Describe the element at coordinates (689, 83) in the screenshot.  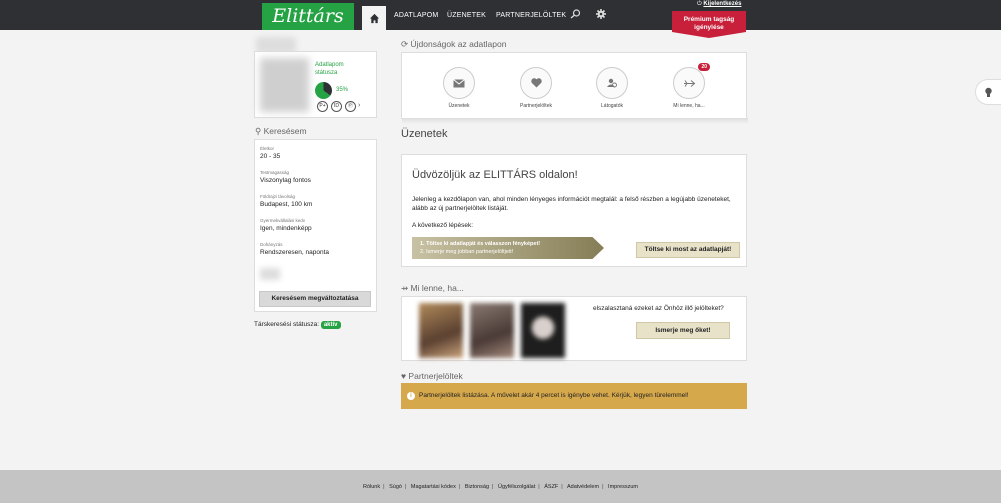
I see `arrow-icon` at that location.